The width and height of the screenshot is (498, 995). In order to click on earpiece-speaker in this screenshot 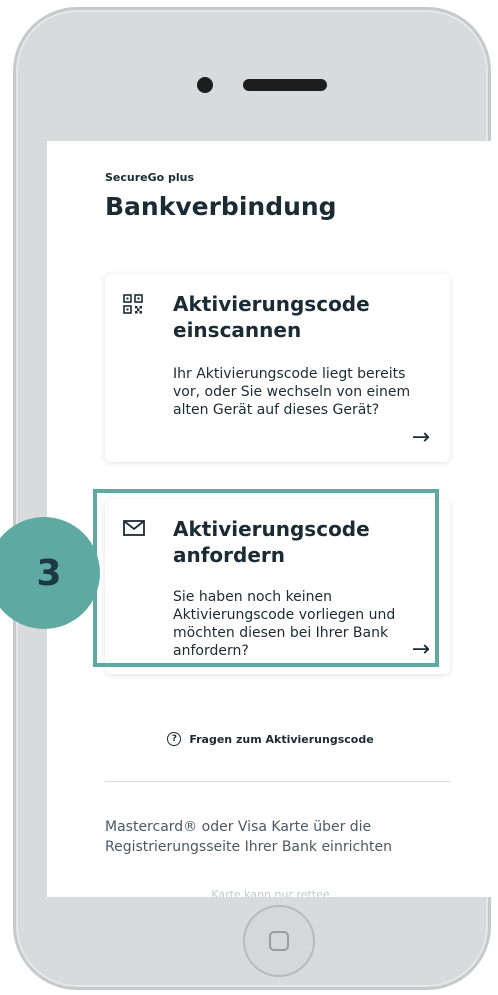, I will do `click(285, 85)`.